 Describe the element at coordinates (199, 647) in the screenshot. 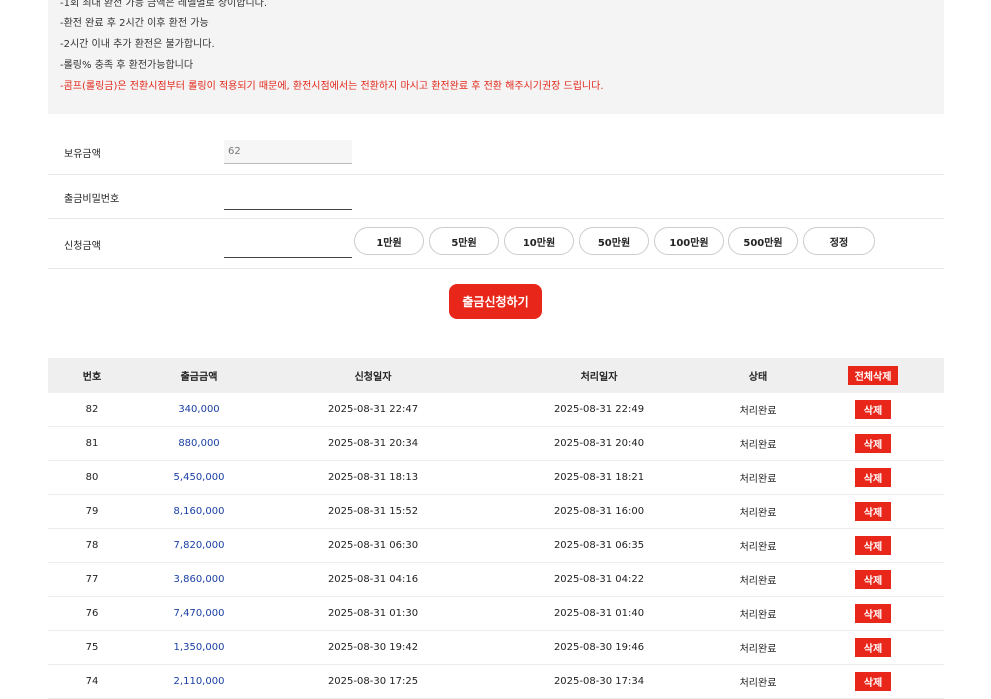

I see `row-amount: 1,350,000` at that location.